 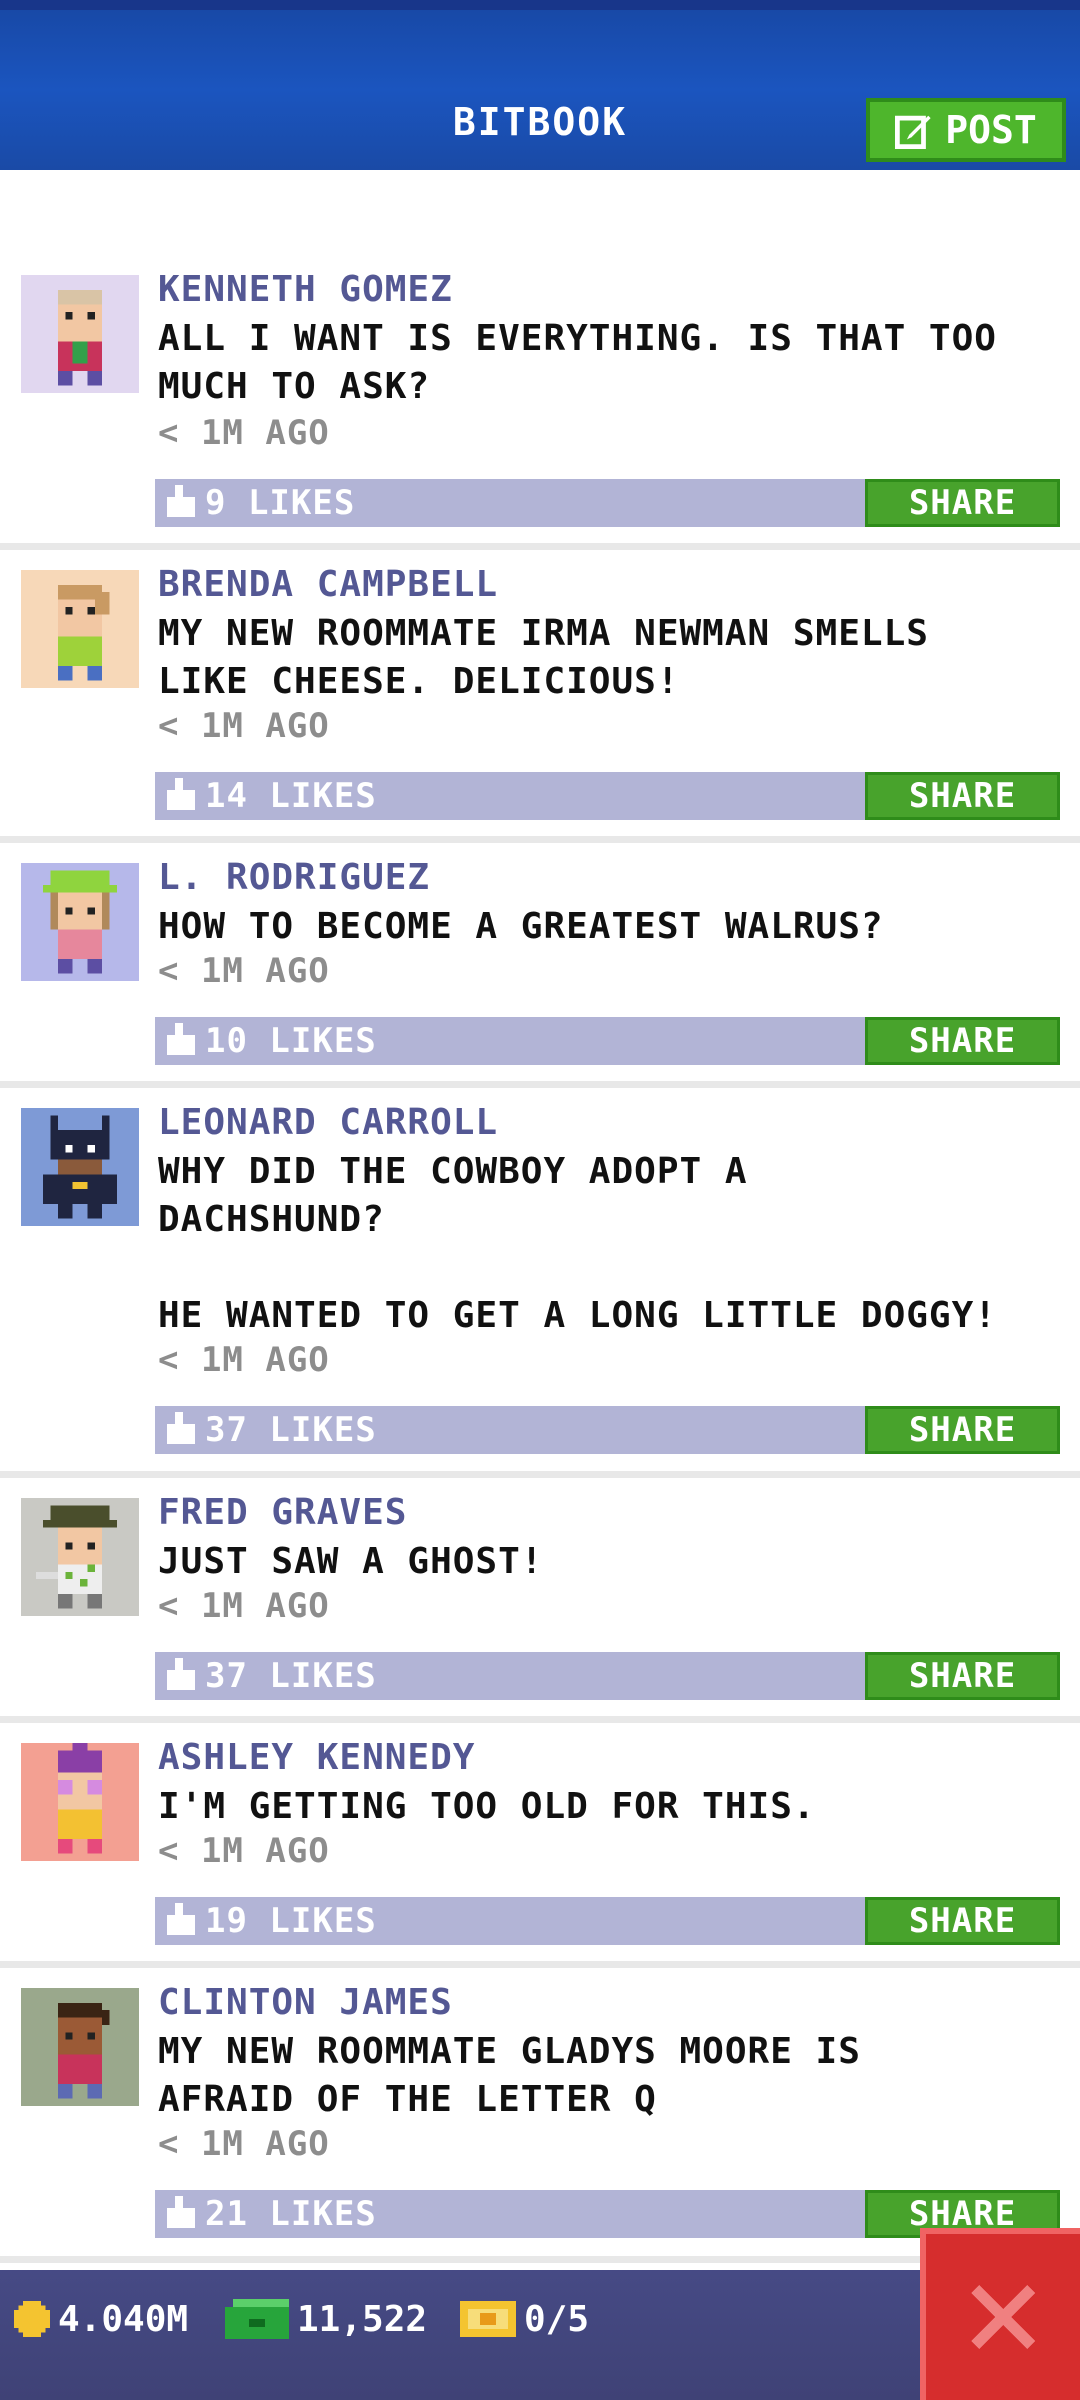 What do you see at coordinates (521, 926) in the screenshot?
I see `post-message: HOW TO BECOME A GREATEST WALRUS?` at bounding box center [521, 926].